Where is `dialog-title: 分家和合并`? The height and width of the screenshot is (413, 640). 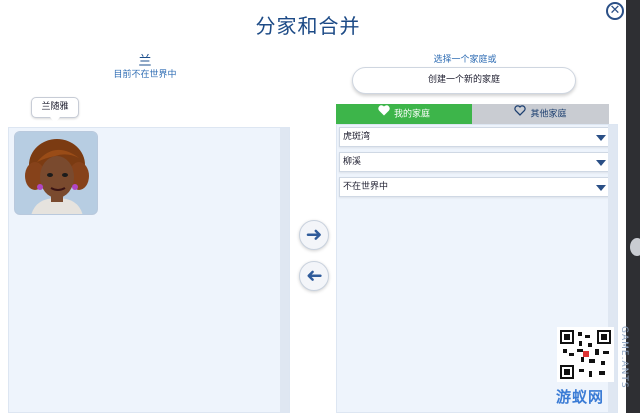 dialog-title: 分家和合并 is located at coordinates (308, 26).